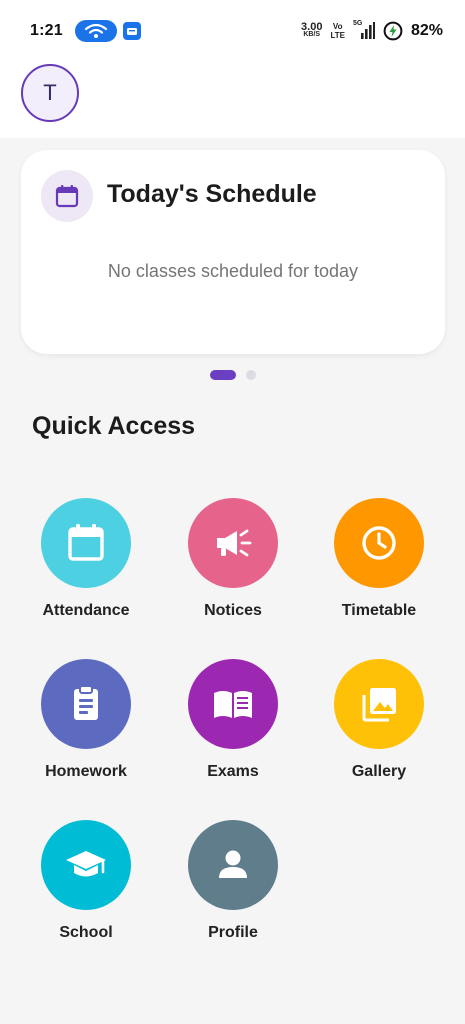 This screenshot has height=1024, width=465. Describe the element at coordinates (233, 771) in the screenshot. I see `exams-label: Exams` at that location.